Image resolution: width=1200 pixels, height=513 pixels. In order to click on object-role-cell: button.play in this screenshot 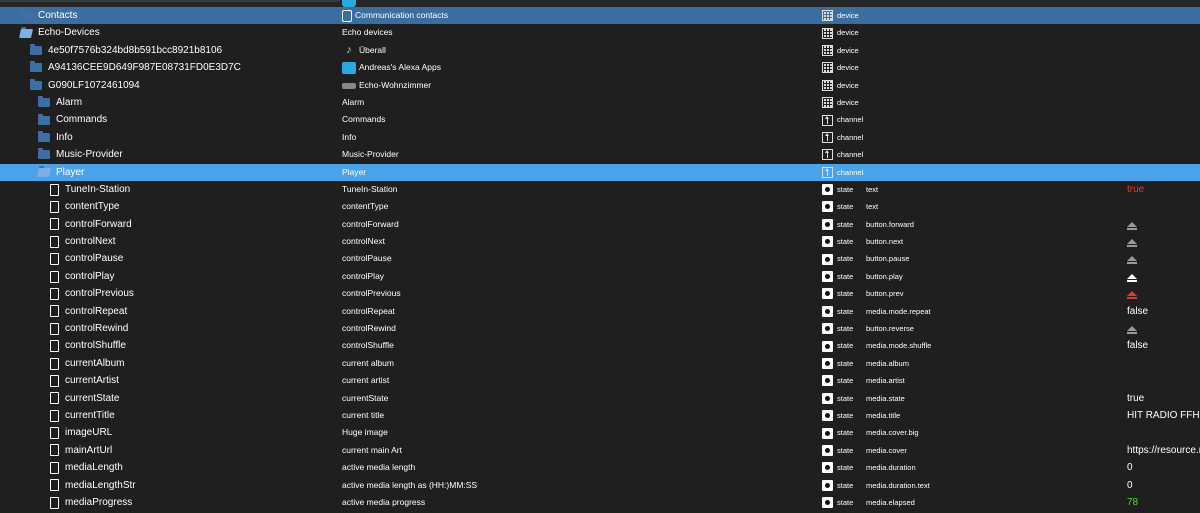, I will do `click(884, 276)`.